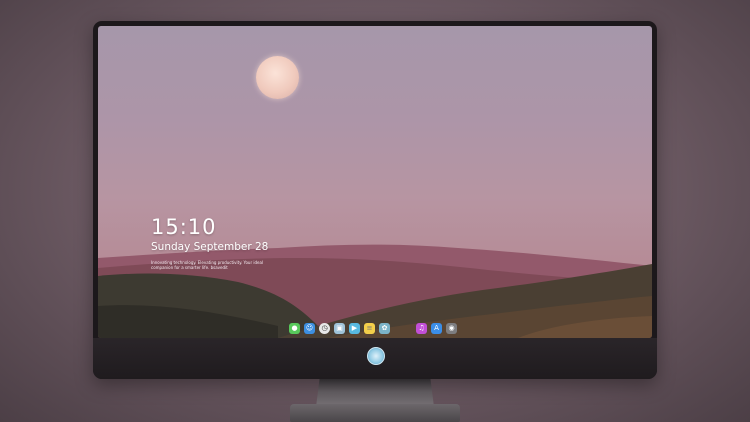 This screenshot has height=422, width=750. What do you see at coordinates (324, 328) in the screenshot?
I see `clock-icon: ◷` at bounding box center [324, 328].